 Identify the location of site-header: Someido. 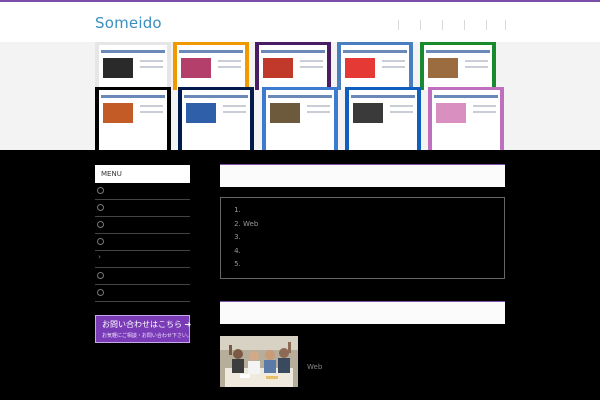
(300, 22).